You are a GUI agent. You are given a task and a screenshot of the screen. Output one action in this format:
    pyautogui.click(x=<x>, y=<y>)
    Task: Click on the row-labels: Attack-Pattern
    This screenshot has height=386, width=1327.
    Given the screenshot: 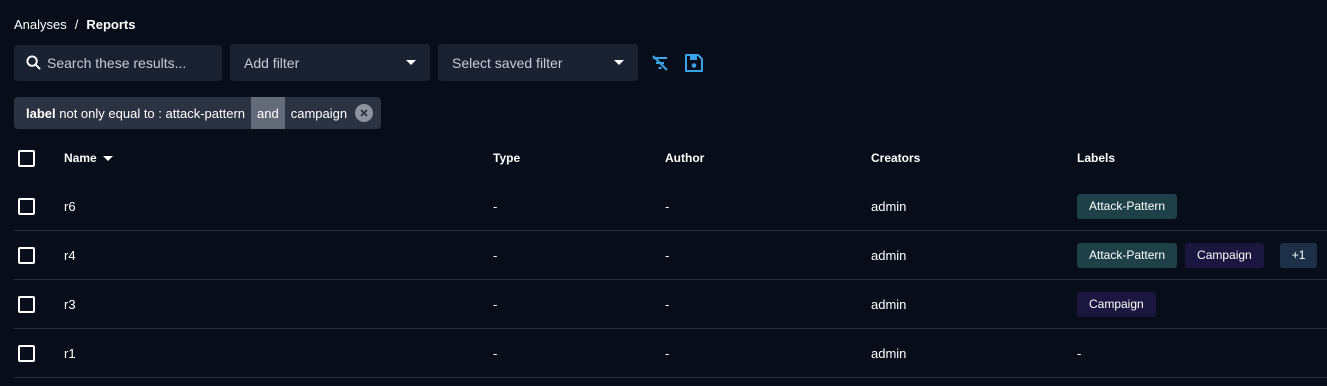 What is the action you would take?
    pyautogui.click(x=1131, y=206)
    